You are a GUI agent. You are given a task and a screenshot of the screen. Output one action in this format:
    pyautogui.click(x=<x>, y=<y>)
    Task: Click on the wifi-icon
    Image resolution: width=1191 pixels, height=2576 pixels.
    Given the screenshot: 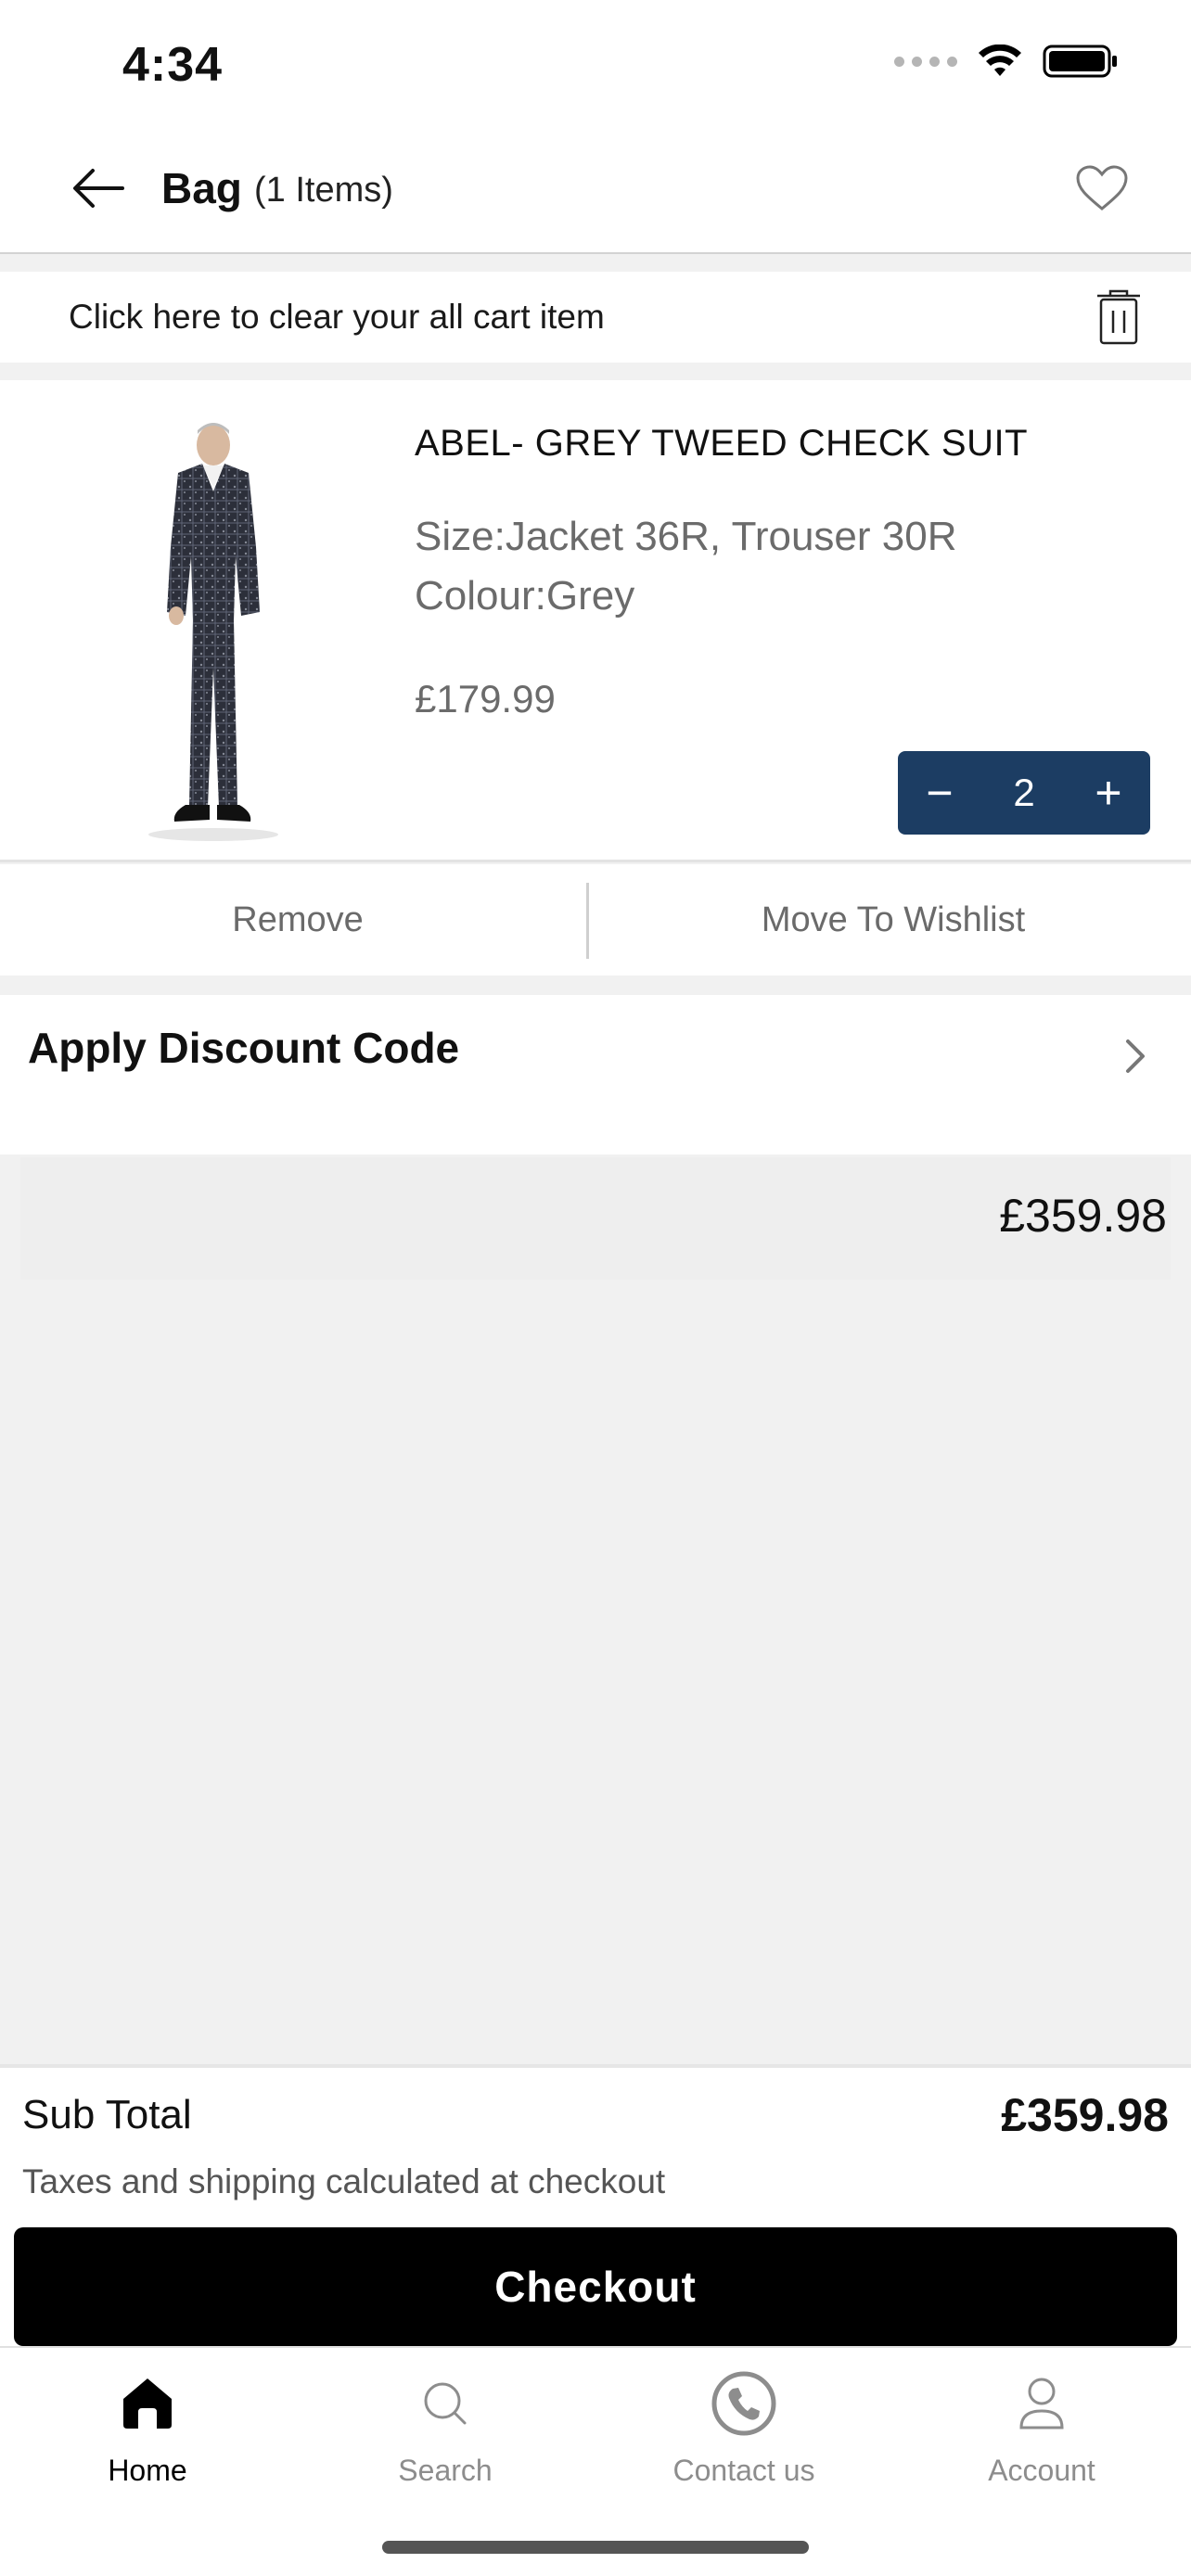 What is the action you would take?
    pyautogui.click(x=1000, y=61)
    